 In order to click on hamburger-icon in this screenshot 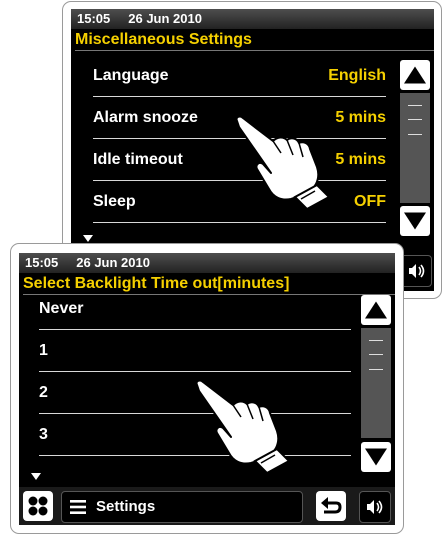, I will do `click(78, 507)`.